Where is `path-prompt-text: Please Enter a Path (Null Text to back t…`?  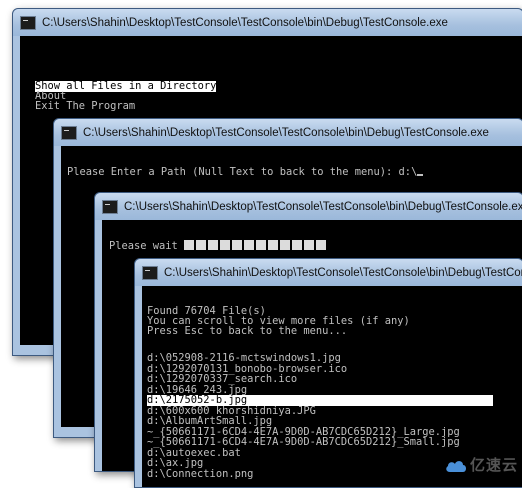 path-prompt-text: Please Enter a Path (Null Text to back t… is located at coordinates (242, 172).